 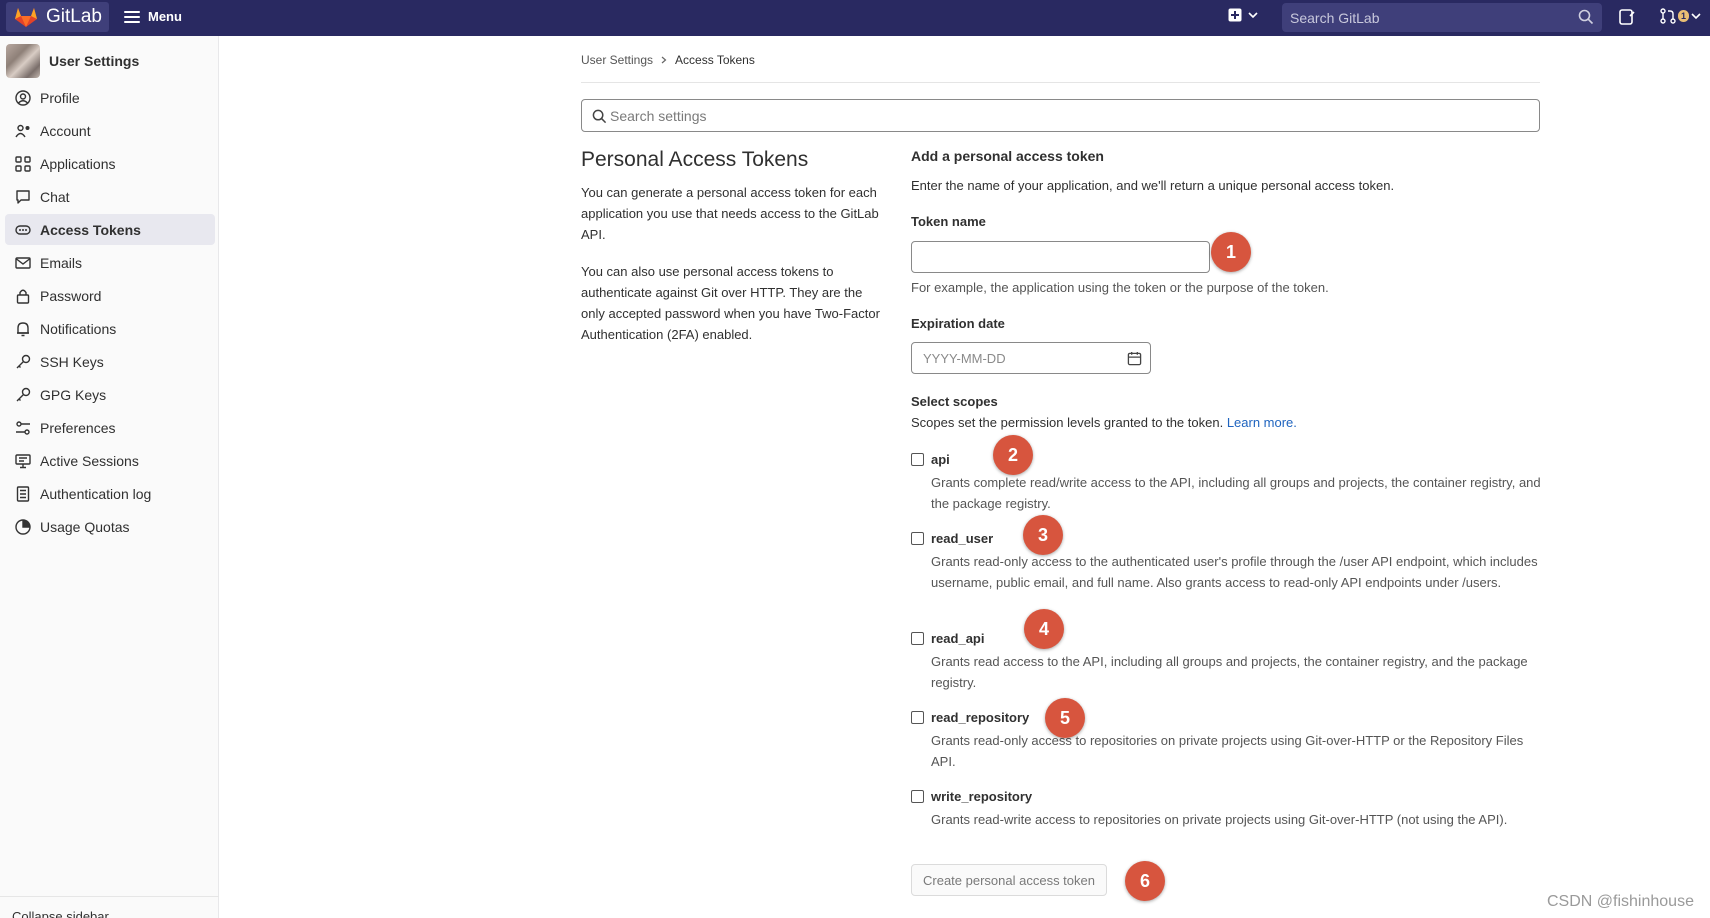 What do you see at coordinates (23, 296) in the screenshot?
I see `lock-icon` at bounding box center [23, 296].